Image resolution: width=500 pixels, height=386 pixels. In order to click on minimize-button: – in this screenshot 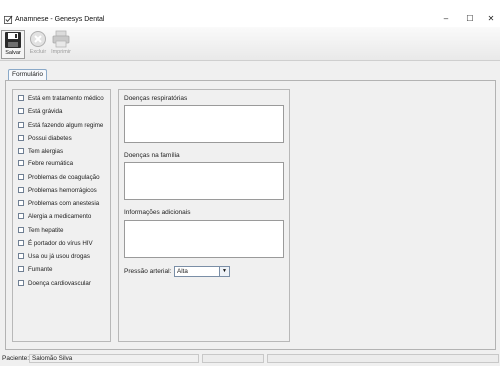, I will do `click(446, 19)`.